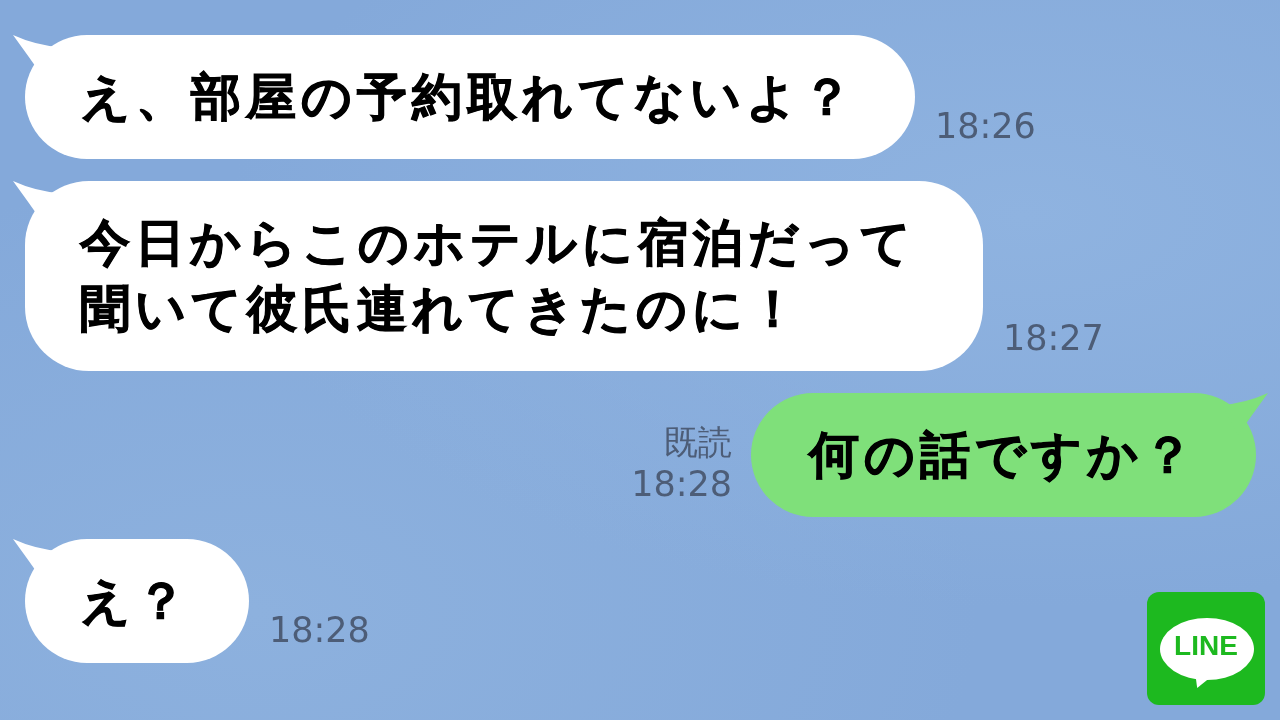 This screenshot has height=720, width=1280. I want to click on message-text: え？, so click(135, 601).